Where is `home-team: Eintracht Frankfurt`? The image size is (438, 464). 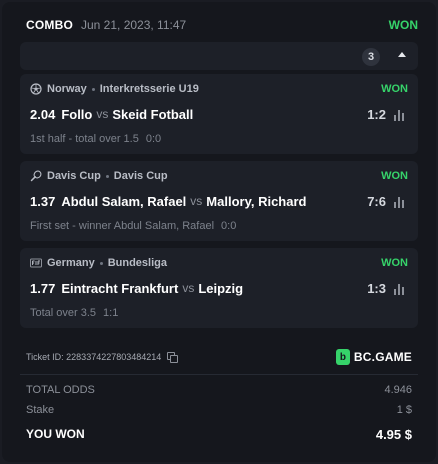
home-team: Eintracht Frankfurt is located at coordinates (120, 288).